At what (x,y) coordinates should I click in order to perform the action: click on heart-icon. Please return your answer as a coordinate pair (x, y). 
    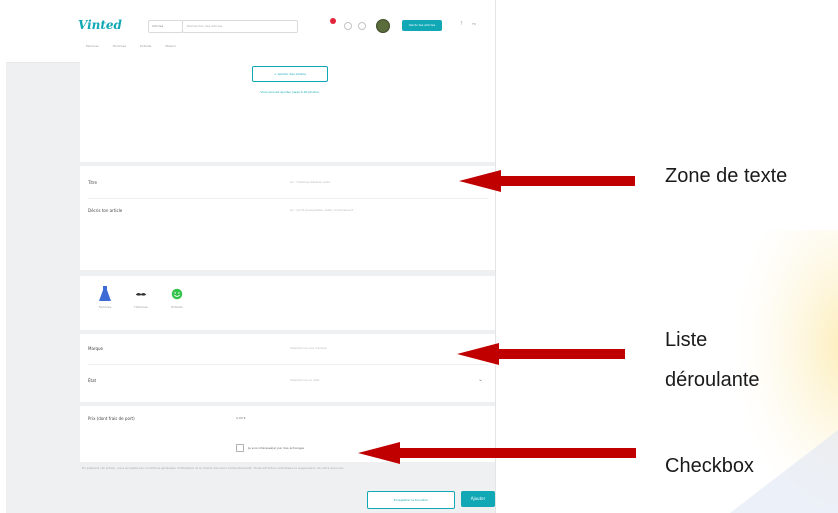
    Looking at the image, I should click on (362, 26).